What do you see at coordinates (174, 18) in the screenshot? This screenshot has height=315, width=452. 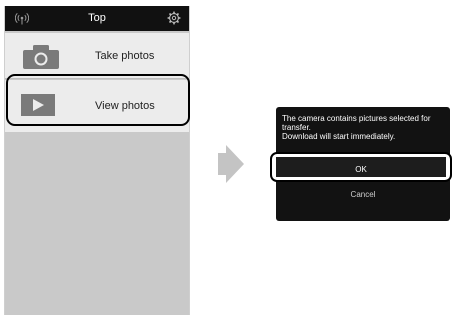 I see `gear-icon` at bounding box center [174, 18].